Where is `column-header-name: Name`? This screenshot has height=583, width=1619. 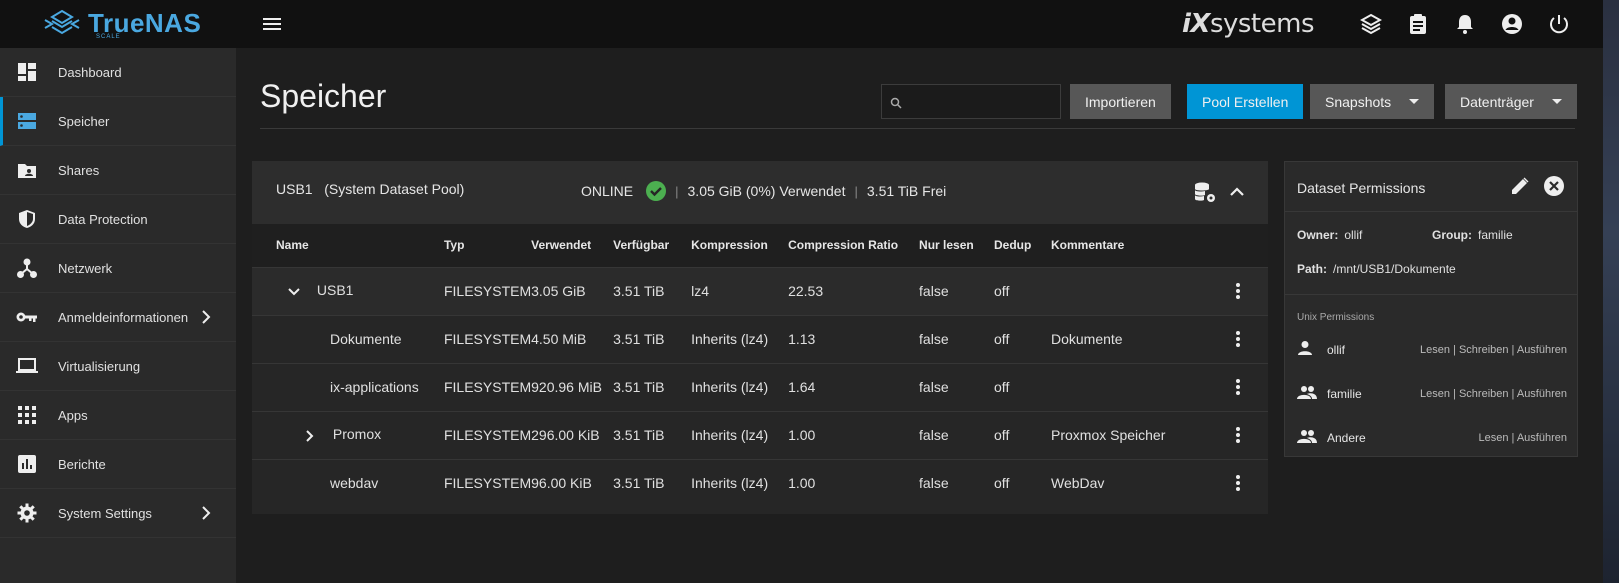 column-header-name: Name is located at coordinates (348, 245).